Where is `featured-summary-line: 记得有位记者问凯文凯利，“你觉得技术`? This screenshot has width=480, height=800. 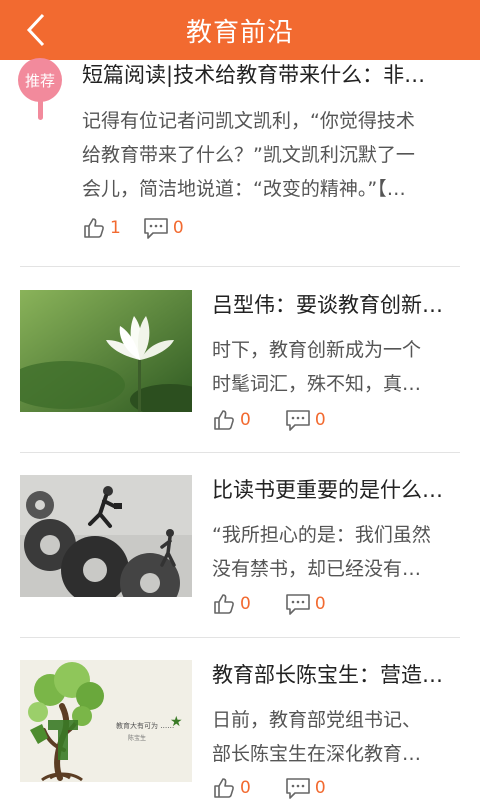
featured-summary-line: 记得有位记者问凯文凯利，“你觉得技术 is located at coordinates (248, 121).